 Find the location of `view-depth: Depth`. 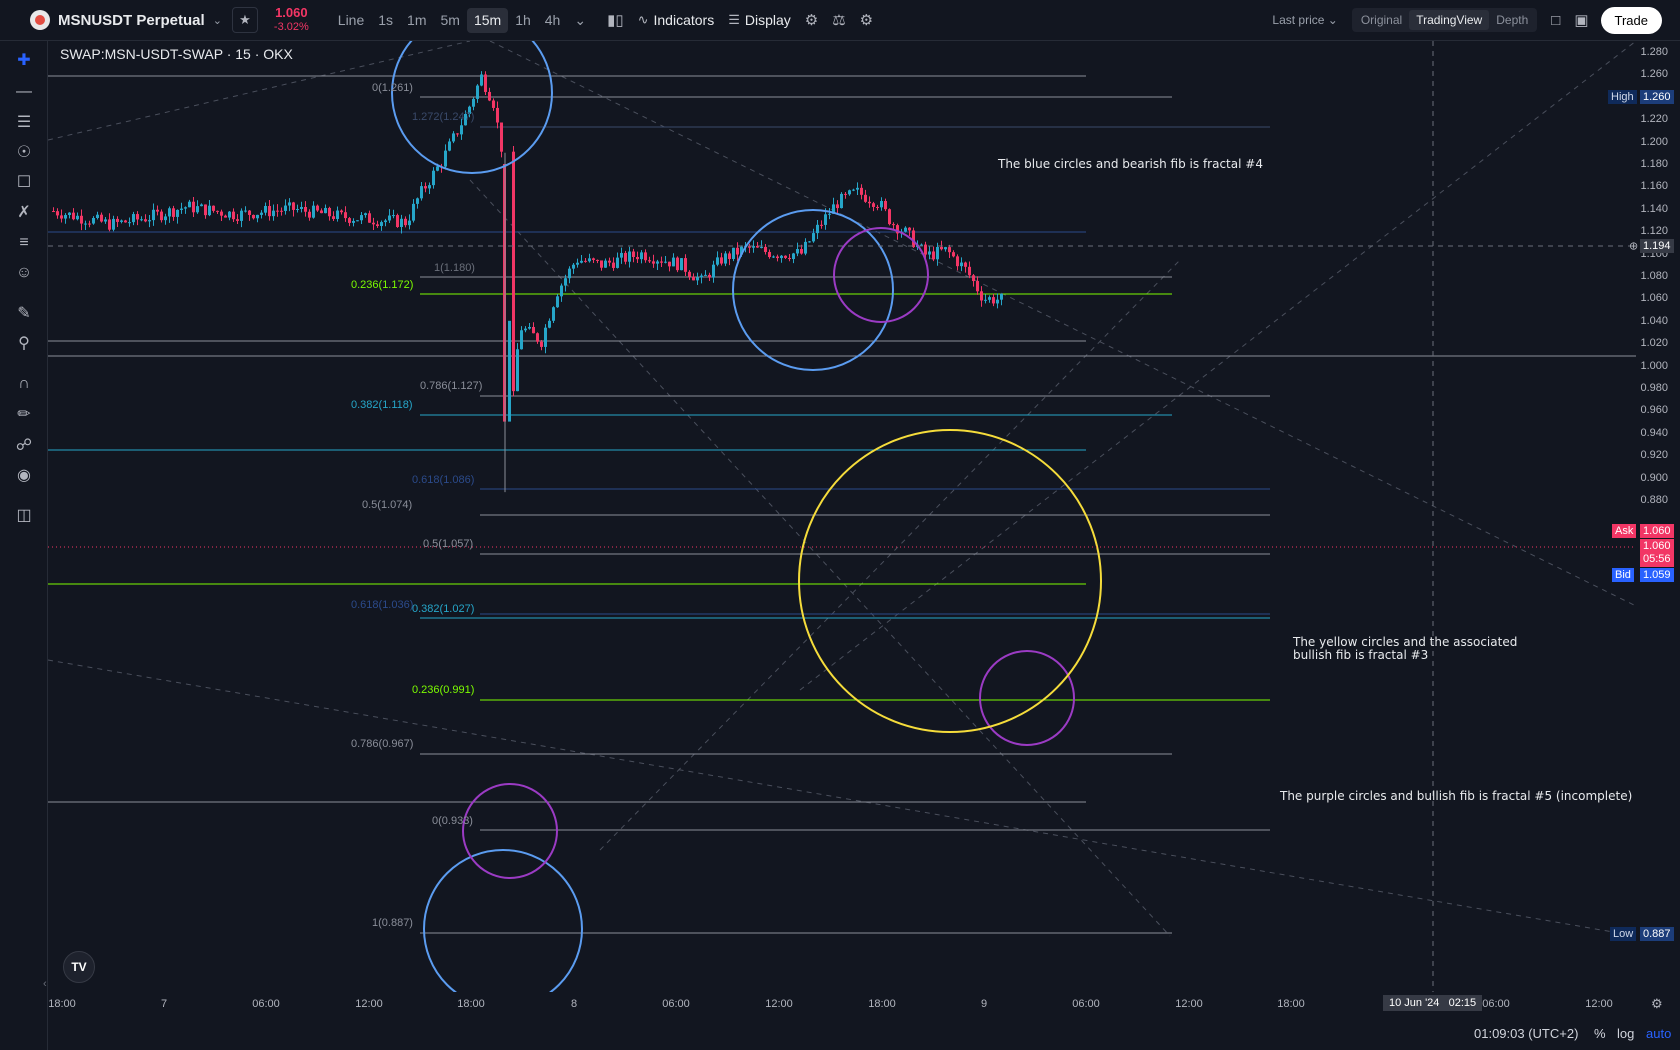

view-depth: Depth is located at coordinates (1512, 20).